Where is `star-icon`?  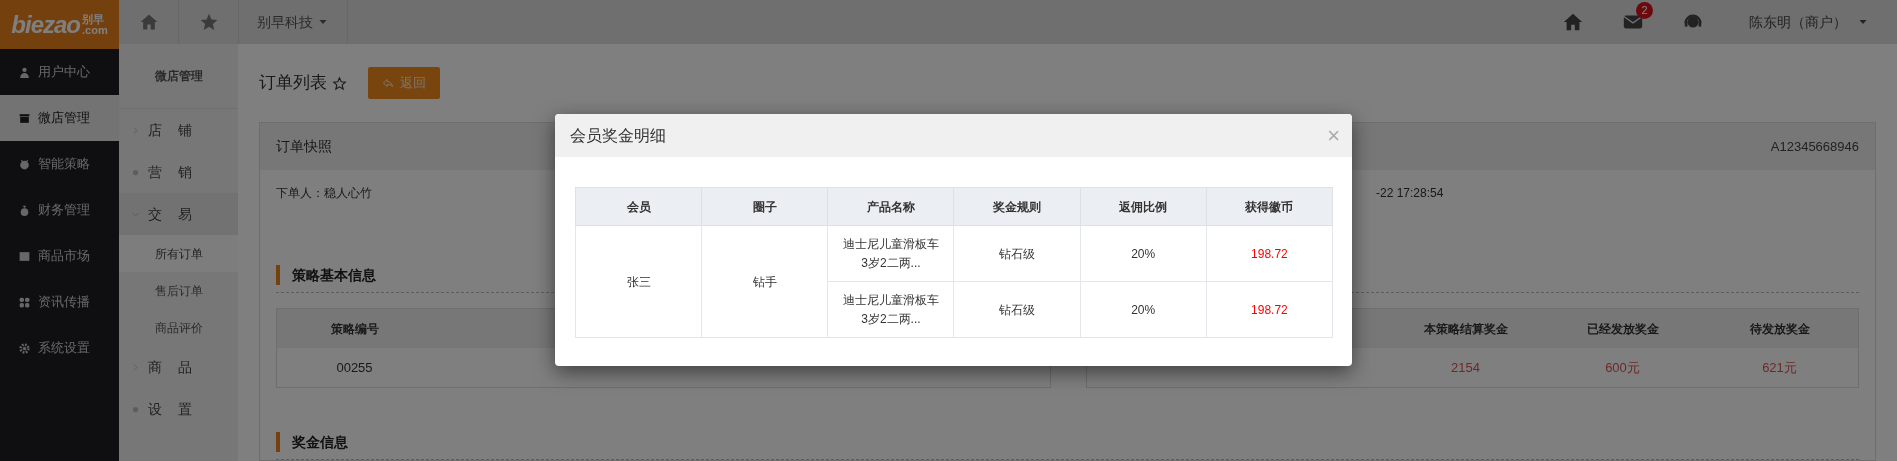
star-icon is located at coordinates (208, 22).